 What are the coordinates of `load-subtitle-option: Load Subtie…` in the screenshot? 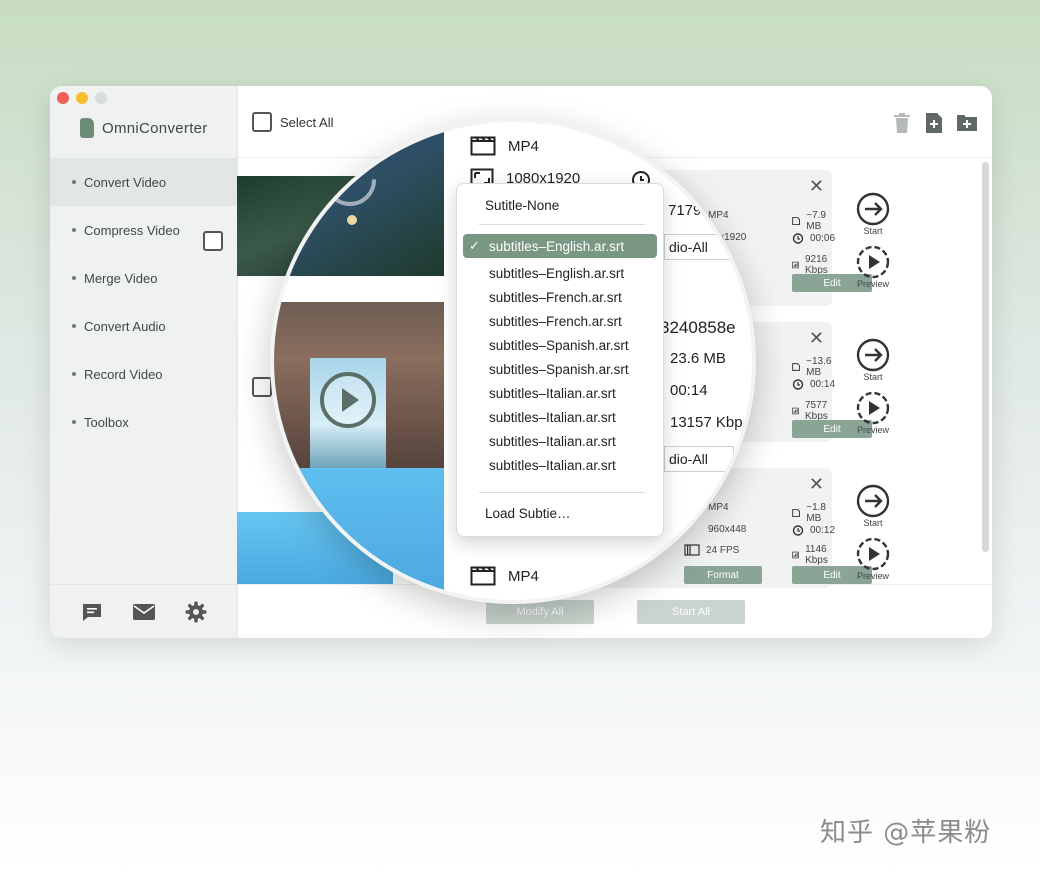 It's located at (528, 513).